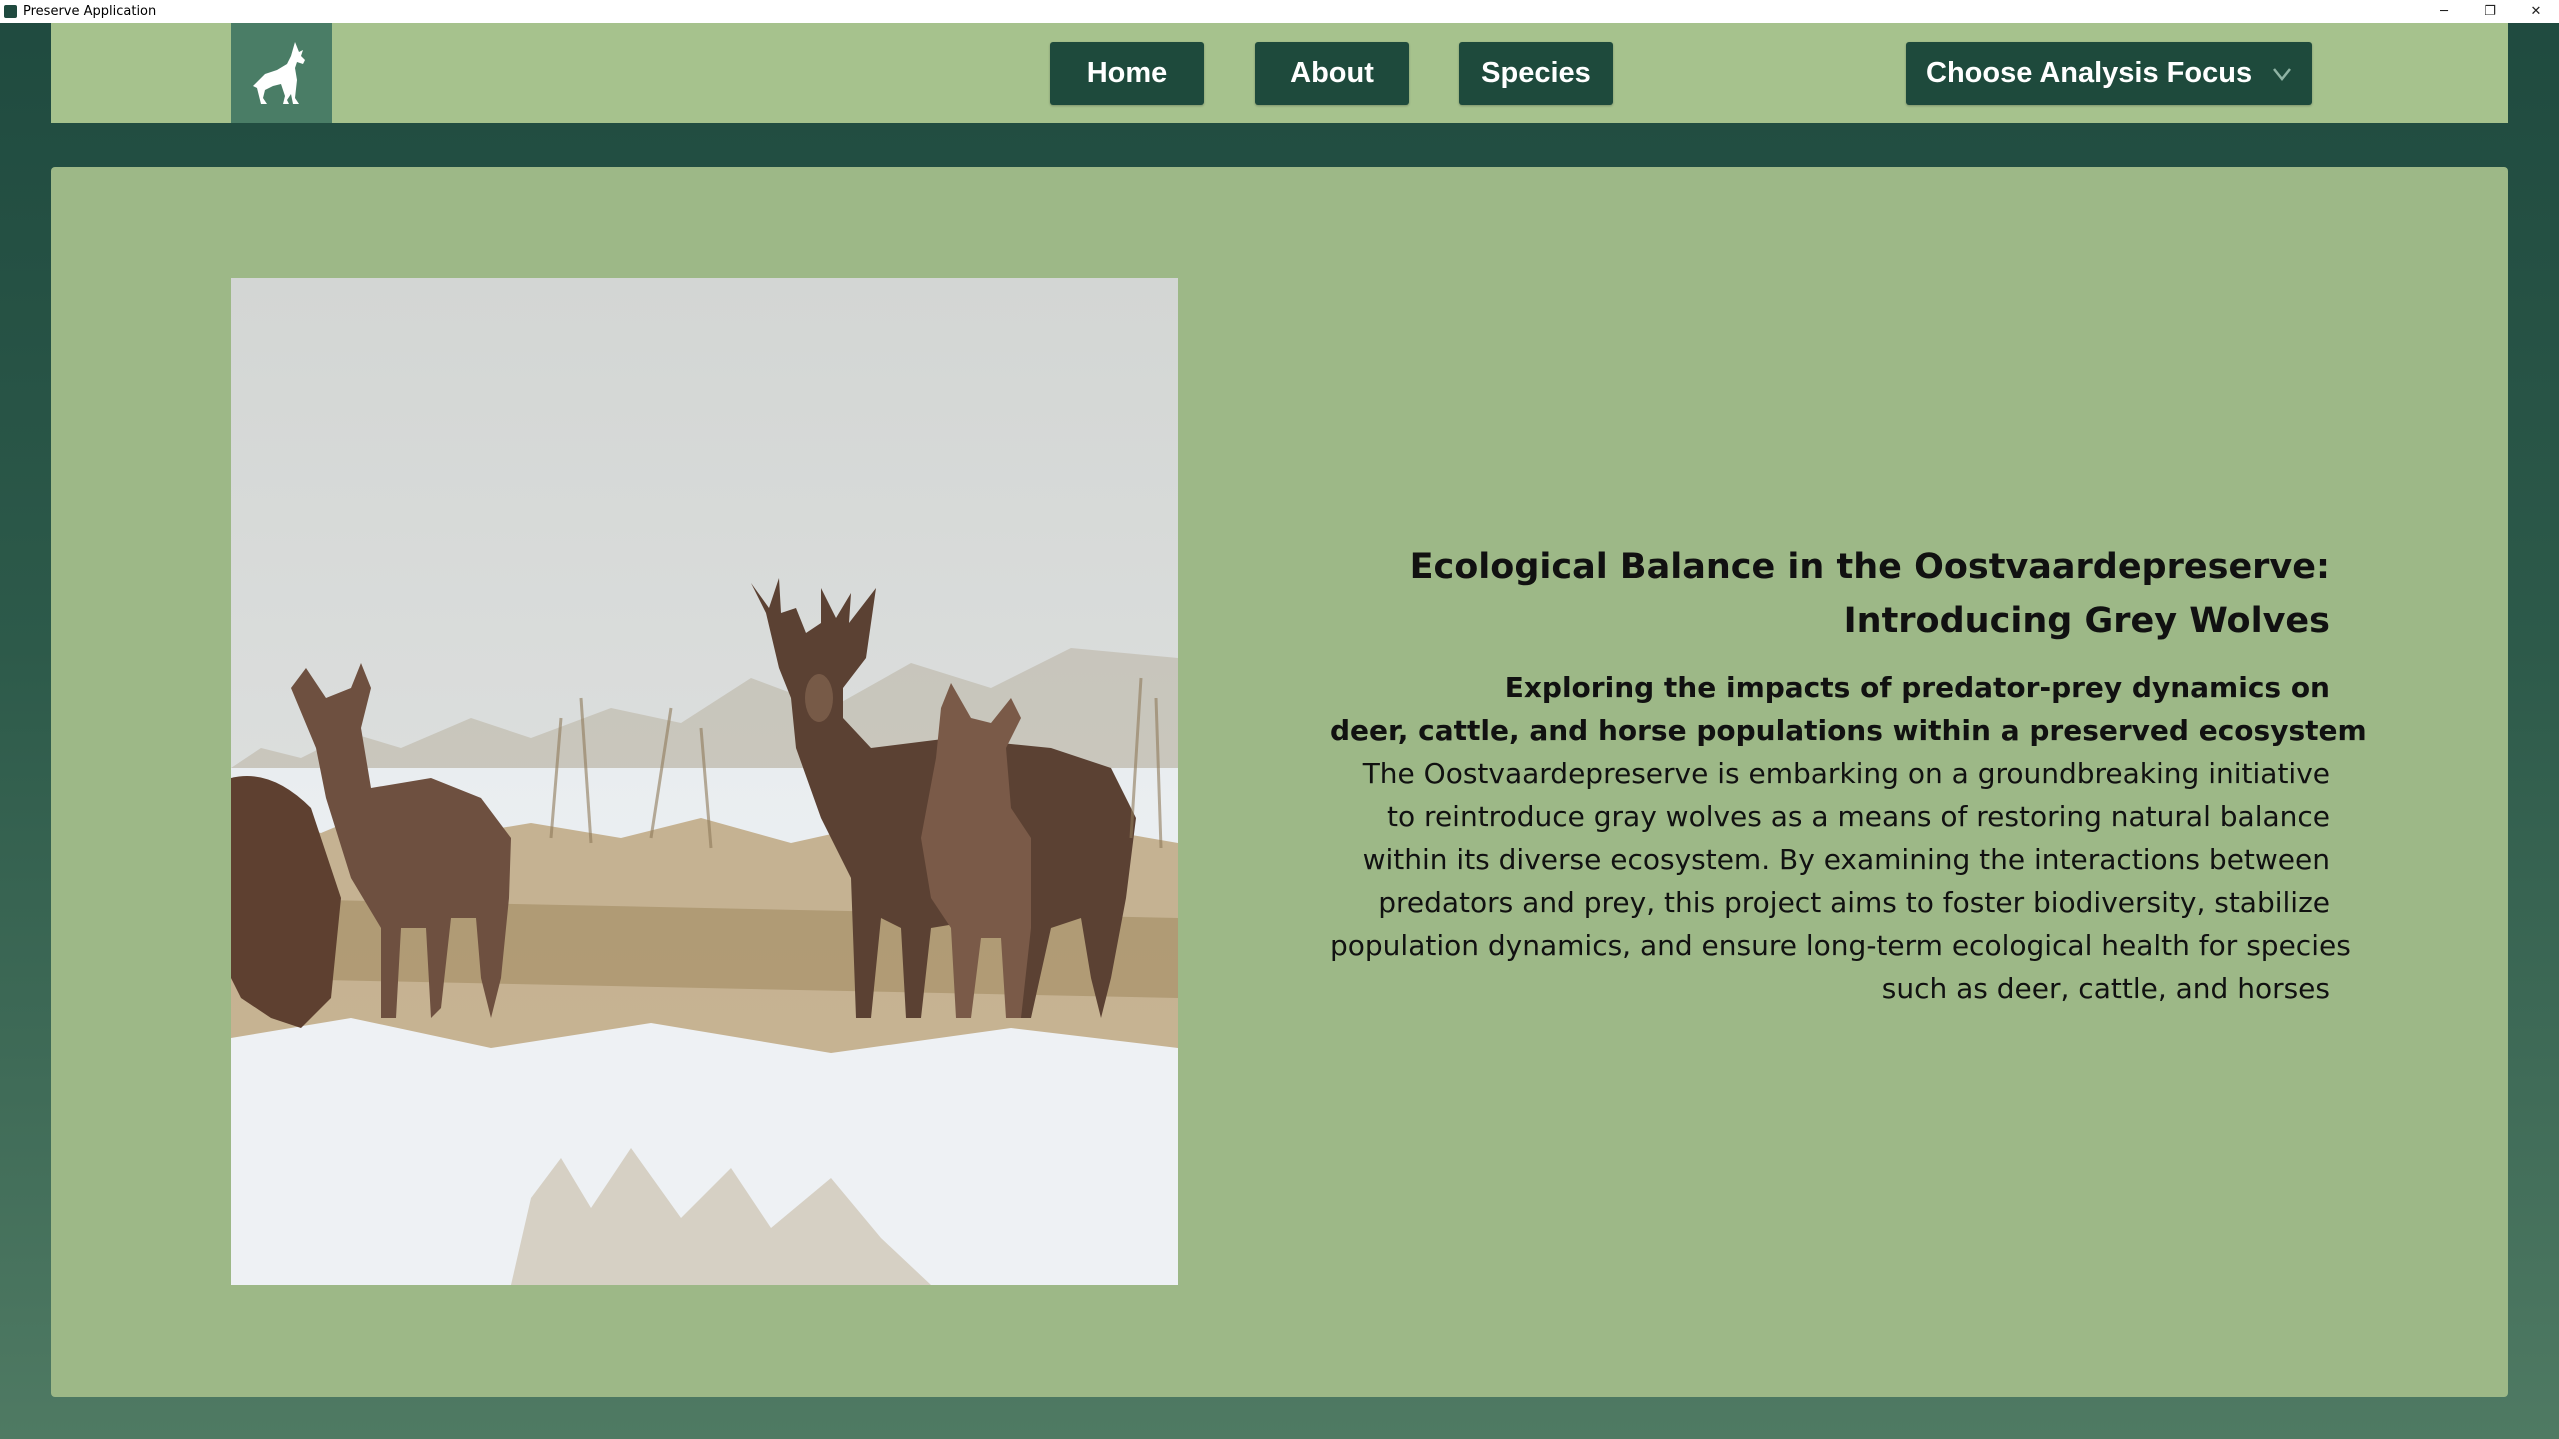 The height and width of the screenshot is (1439, 2559). I want to click on app-icon, so click(10, 11).